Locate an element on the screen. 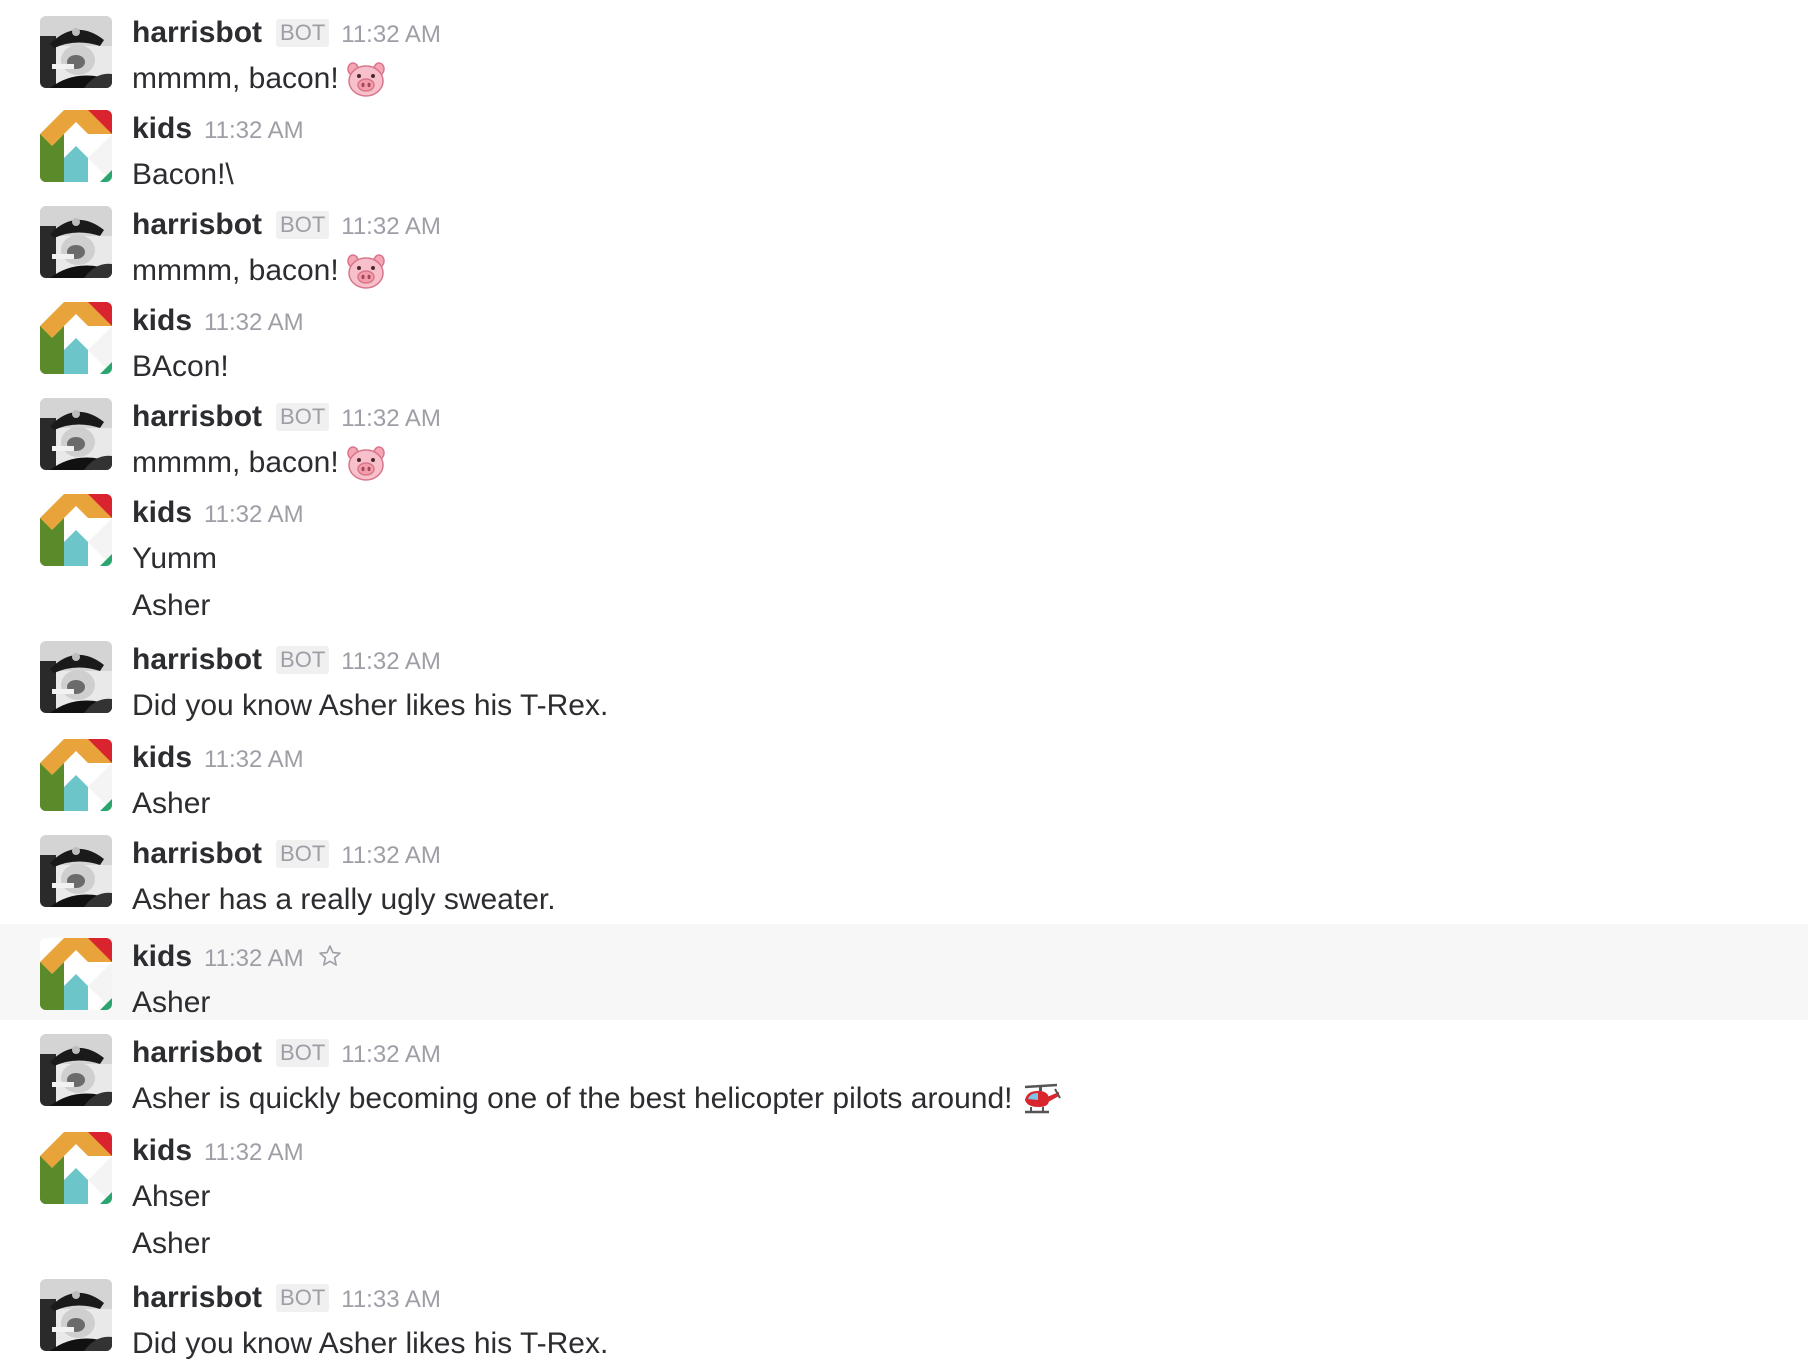 The height and width of the screenshot is (1364, 1808). message-text-content: Asher has a really ugly sweater. is located at coordinates (344, 899).